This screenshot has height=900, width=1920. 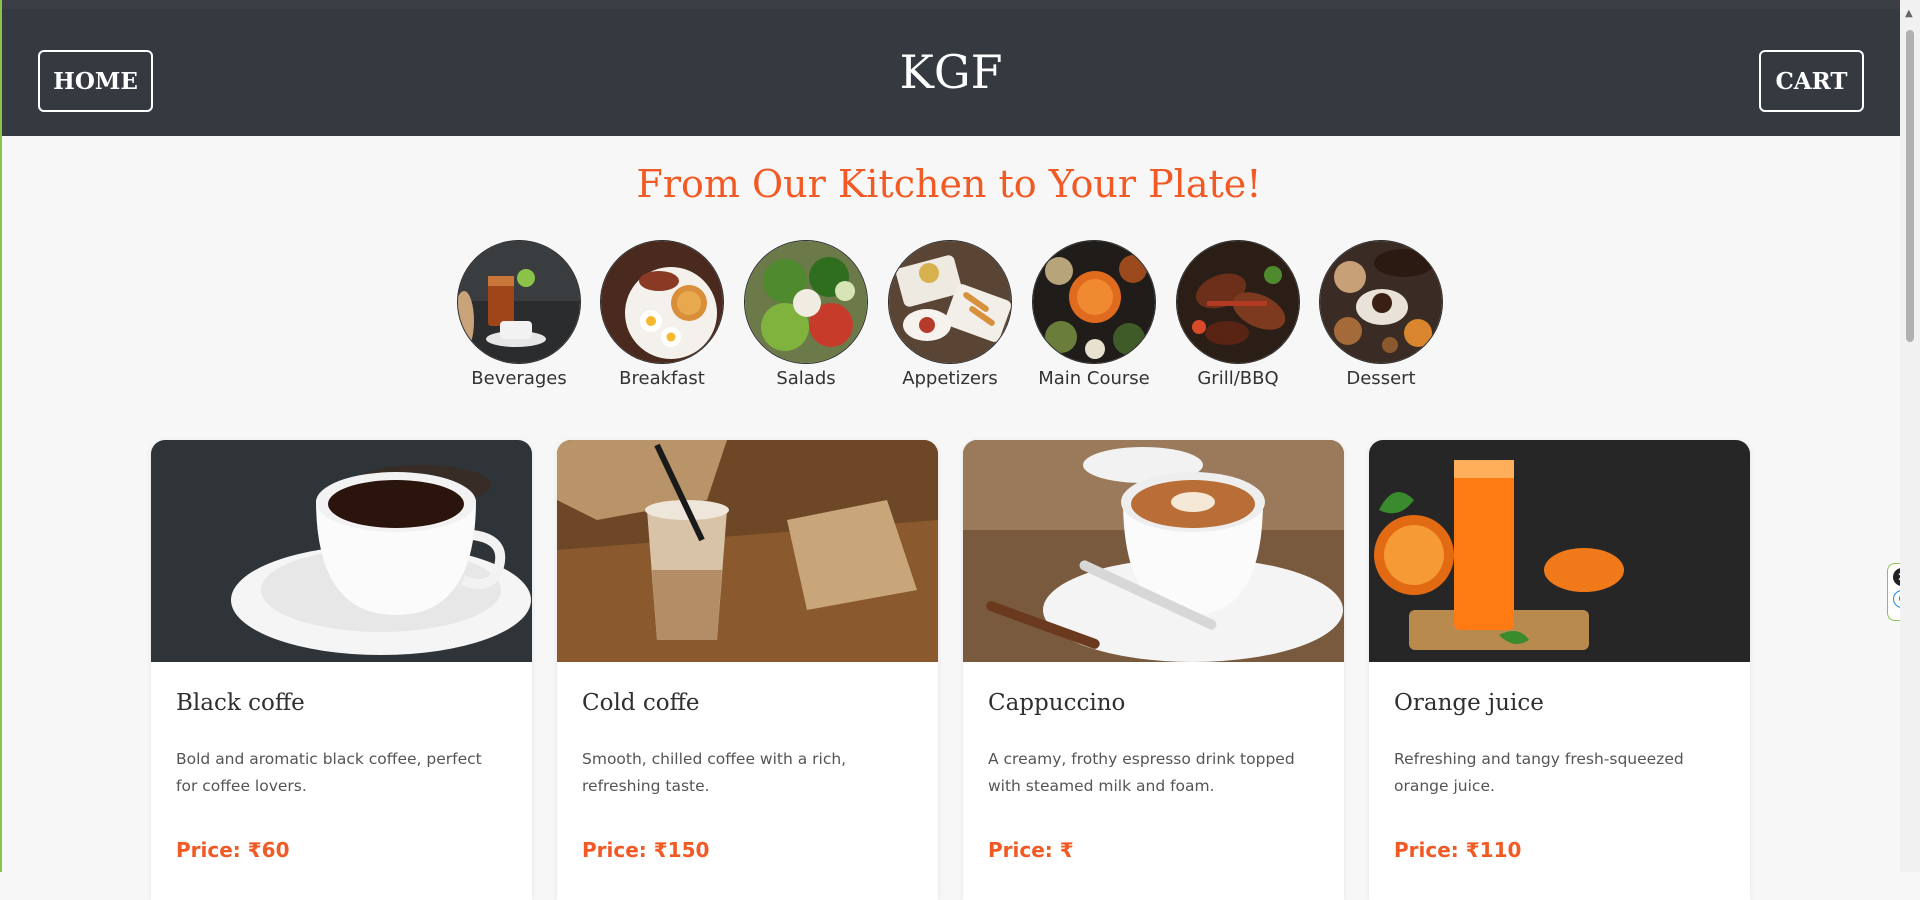 I want to click on top-strip, so click(x=951, y=4).